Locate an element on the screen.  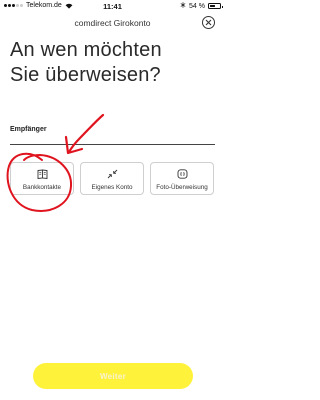
own-account-button: Eigenes Konto is located at coordinates (112, 178).